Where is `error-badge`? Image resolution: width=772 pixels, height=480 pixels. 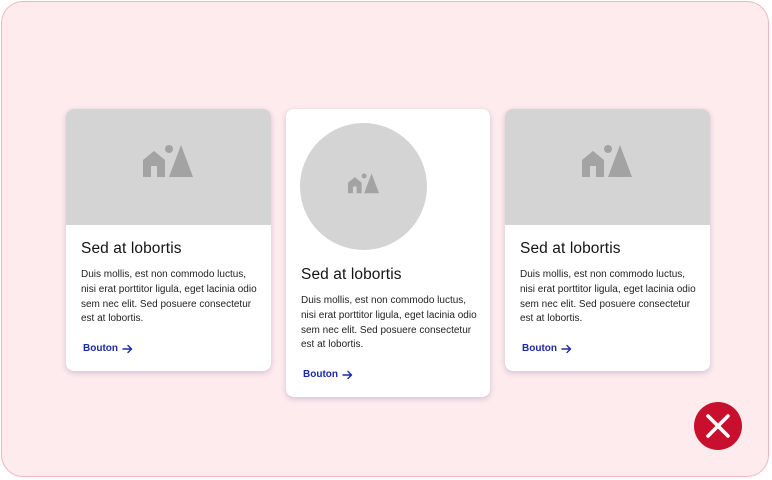 error-badge is located at coordinates (718, 426).